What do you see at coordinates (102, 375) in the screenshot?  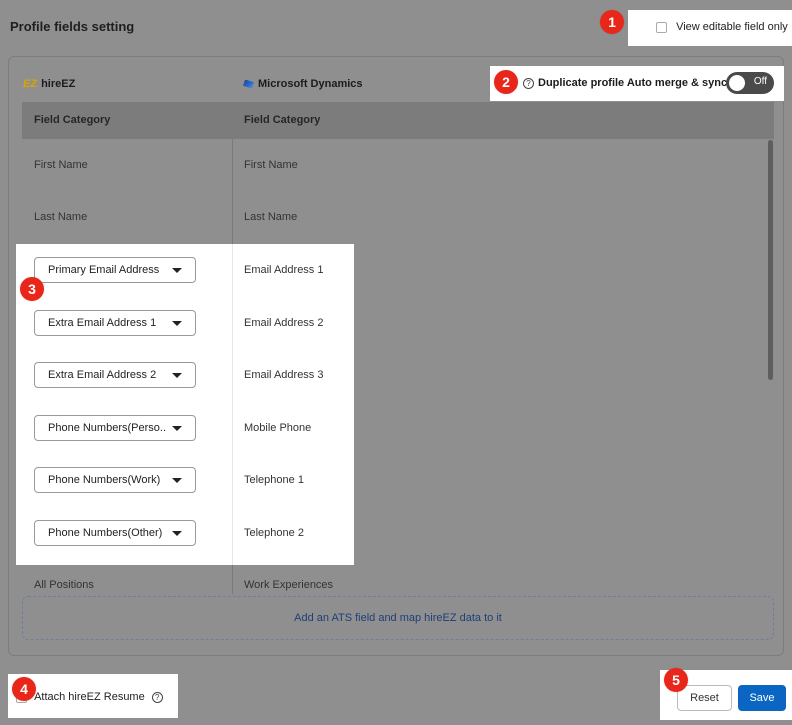 I see `select-label: Extra Email Address 2` at bounding box center [102, 375].